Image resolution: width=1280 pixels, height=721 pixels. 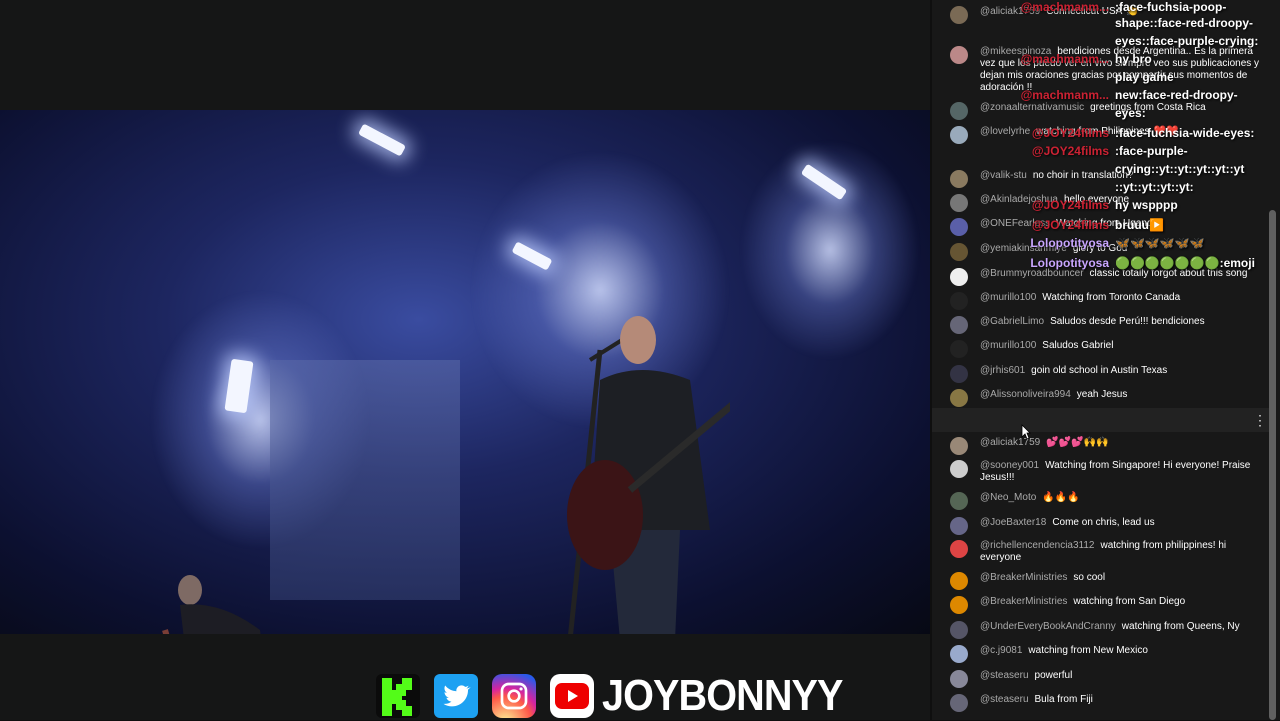 I want to click on overlay-text: eyes::face-purple-crying:, so click(x=1187, y=41).